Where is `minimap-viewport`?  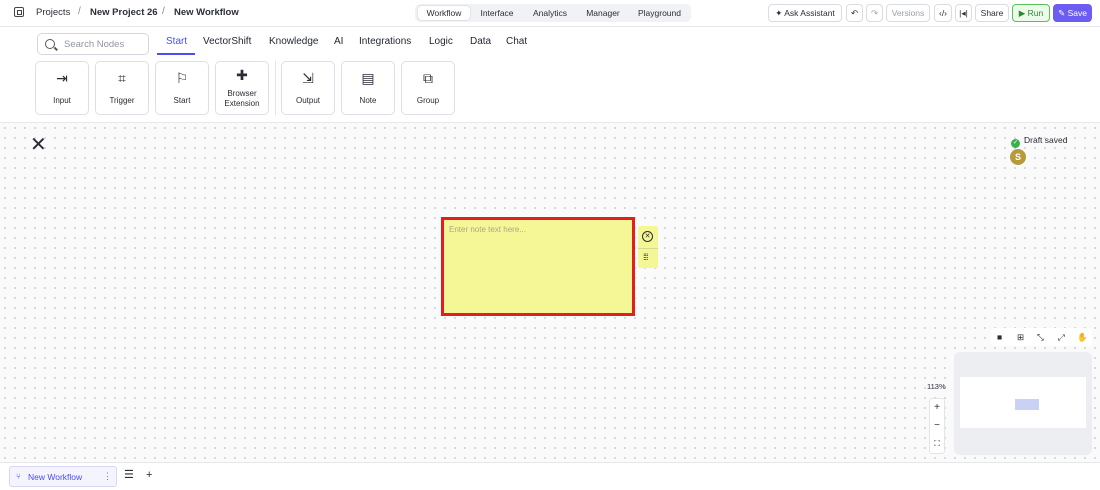 minimap-viewport is located at coordinates (1023, 402).